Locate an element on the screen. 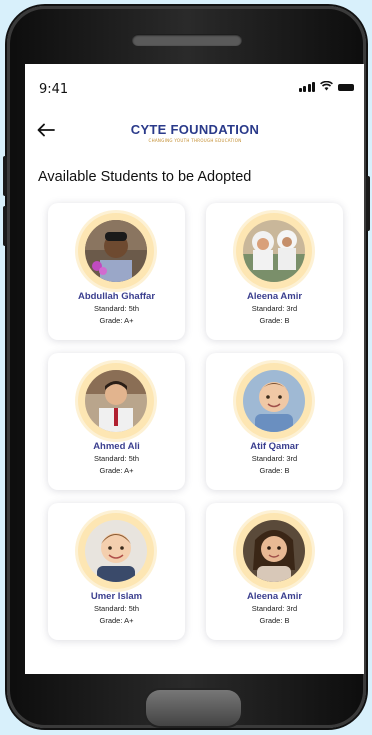 This screenshot has width=372, height=735. signal-icon is located at coordinates (306, 87).